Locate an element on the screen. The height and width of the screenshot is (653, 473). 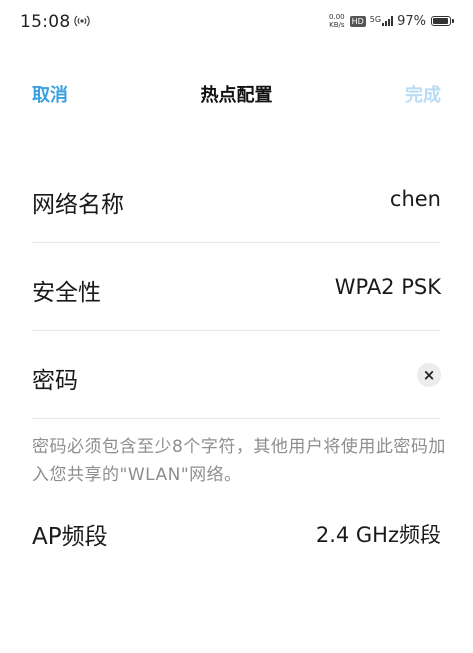
network-speed: 0.00 KB/s is located at coordinates (337, 21).